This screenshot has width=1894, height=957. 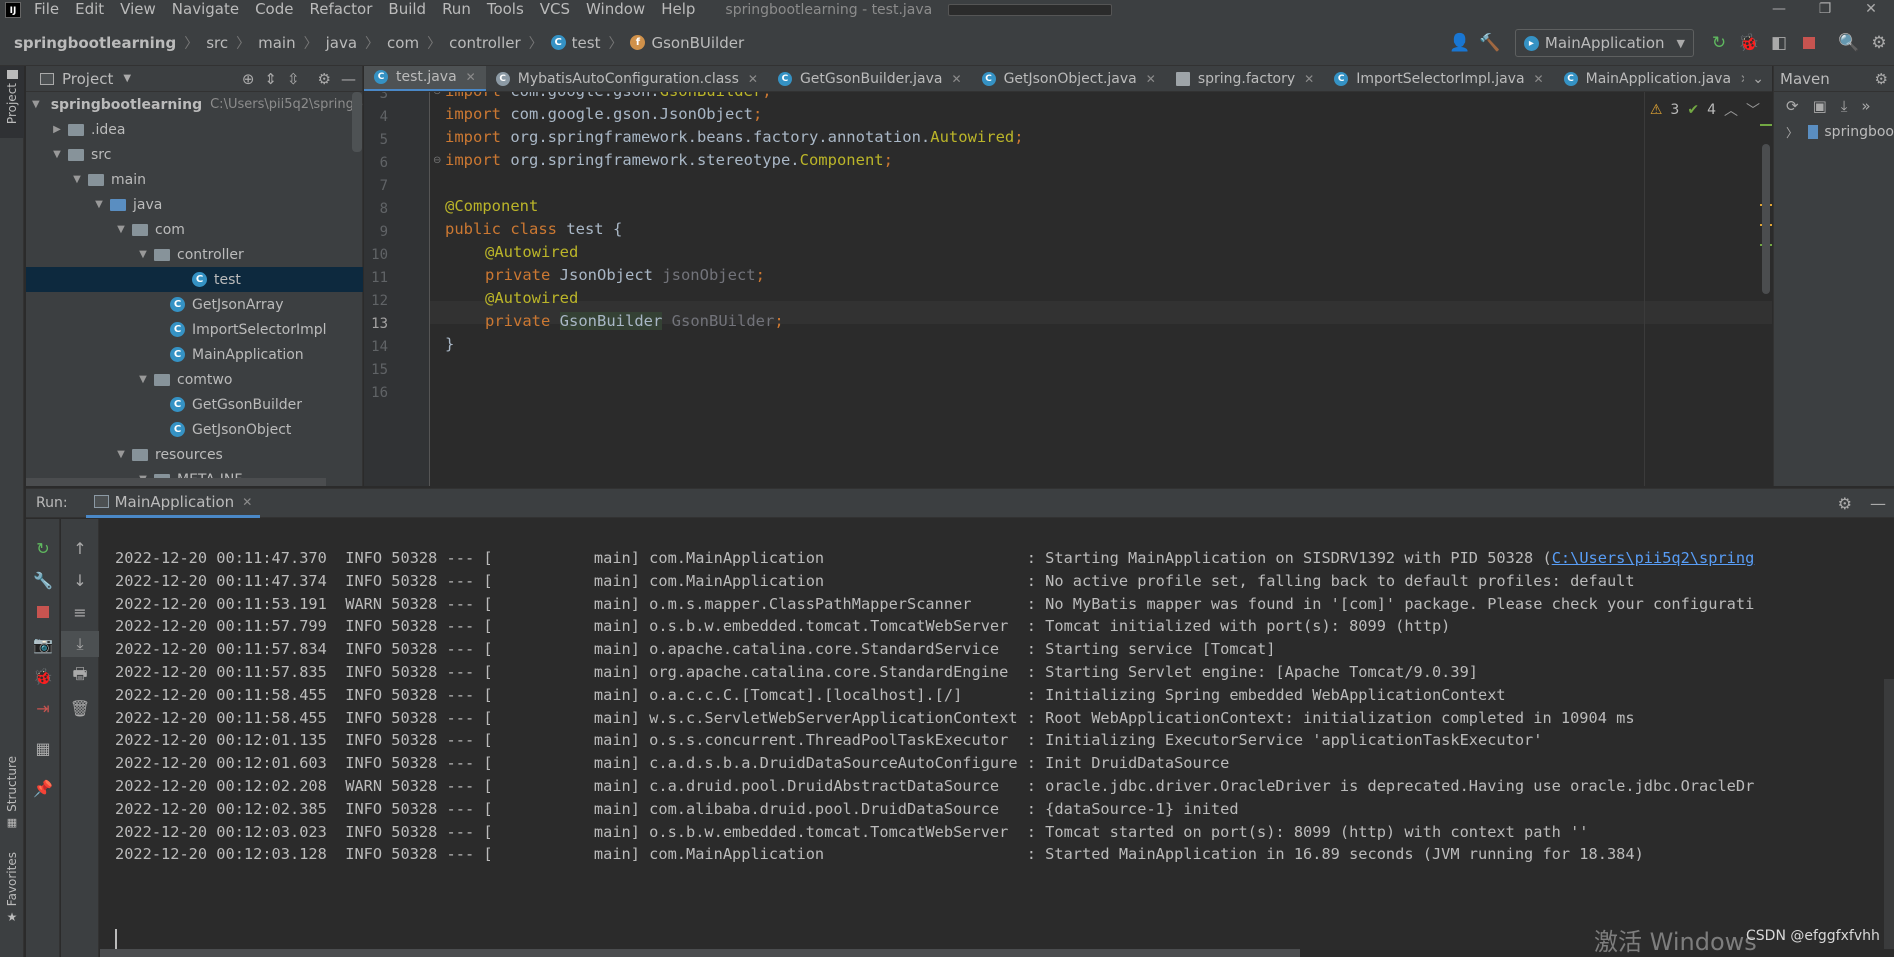 What do you see at coordinates (80, 612) in the screenshot?
I see `soft-wrap-icon: ≡` at bounding box center [80, 612].